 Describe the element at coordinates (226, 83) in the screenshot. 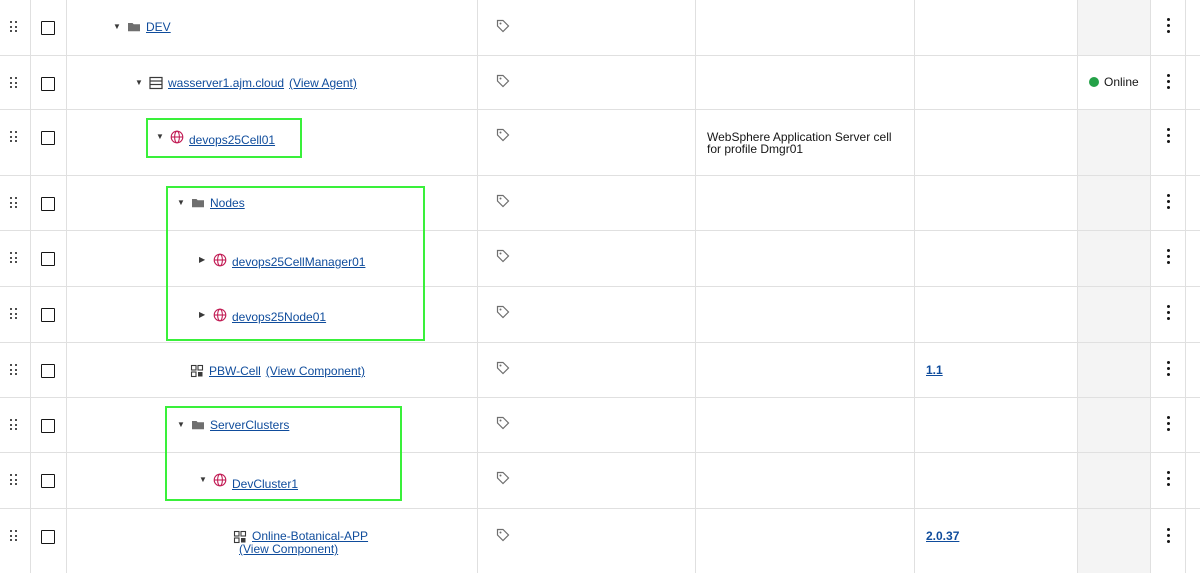

I see `resource-name-link: wasserver1.ajm.cloud` at that location.